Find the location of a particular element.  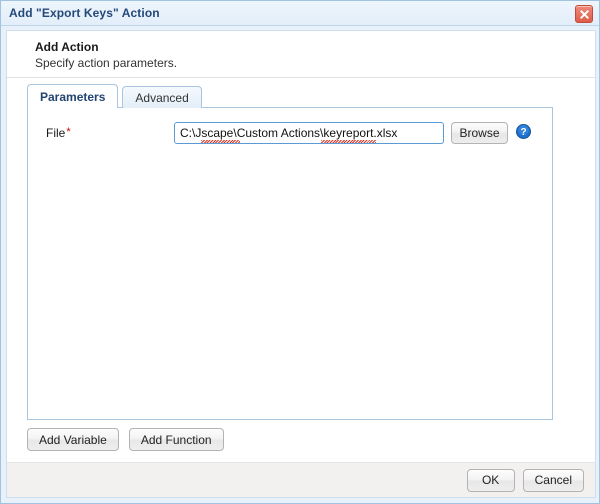

file-form-row: File* Browse ? is located at coordinates (290, 134).